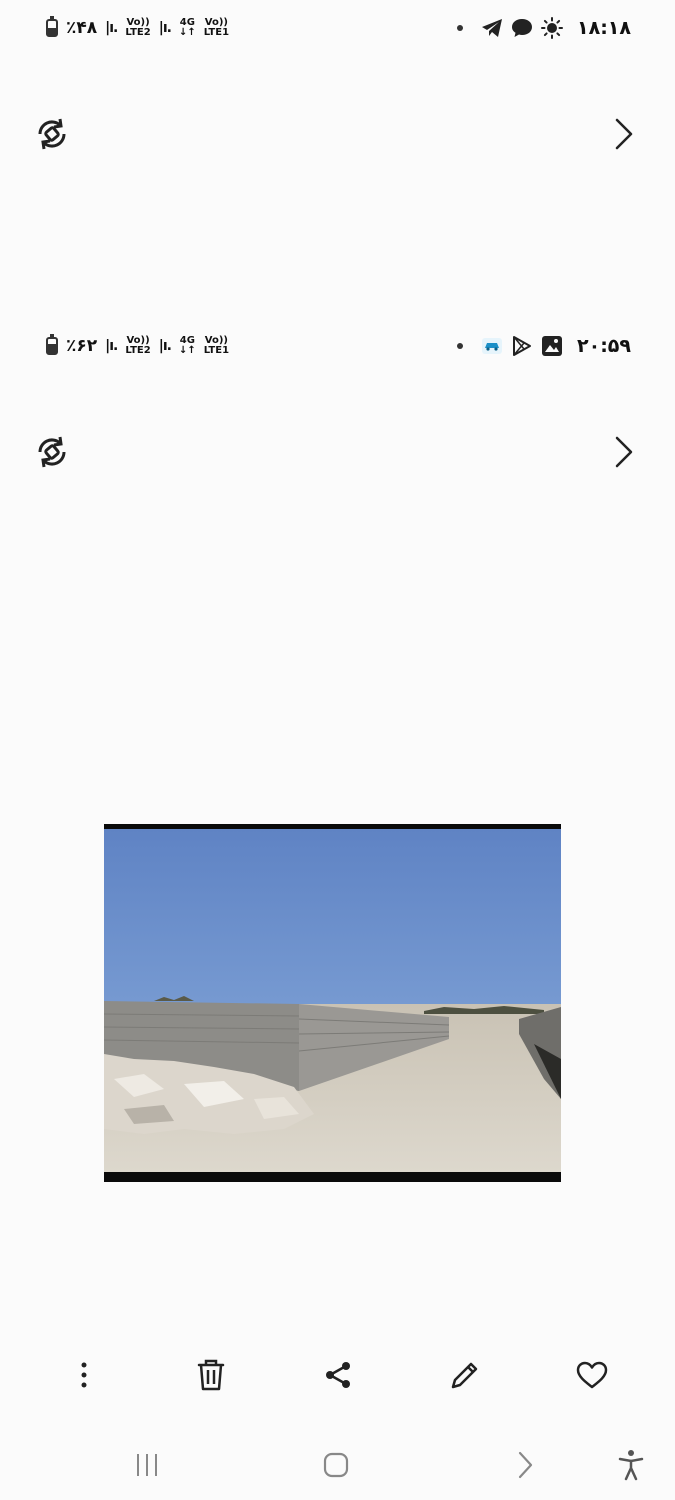 The image size is (675, 1500). I want to click on recent-apps-button, so click(147, 1465).